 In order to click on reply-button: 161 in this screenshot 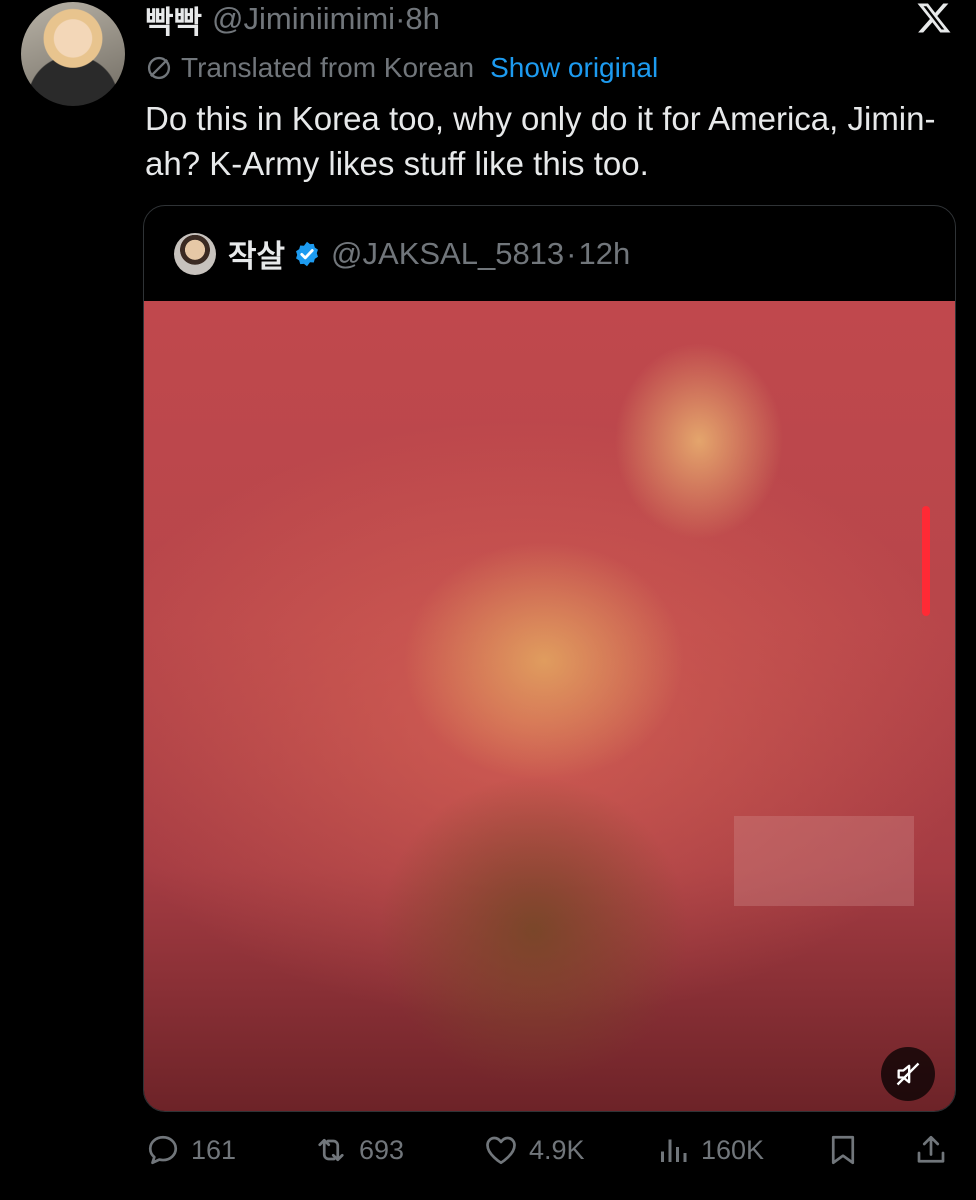, I will do `click(190, 1150)`.